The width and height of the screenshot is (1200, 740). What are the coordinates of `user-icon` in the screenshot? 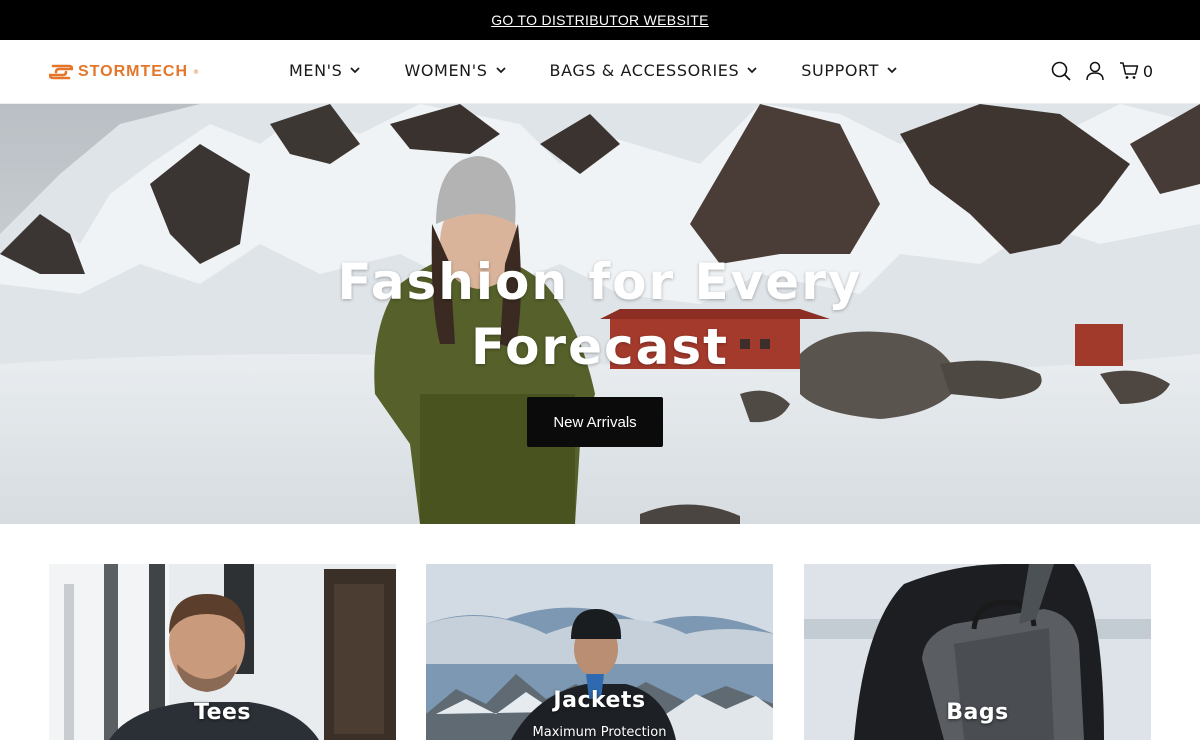 It's located at (1095, 71).